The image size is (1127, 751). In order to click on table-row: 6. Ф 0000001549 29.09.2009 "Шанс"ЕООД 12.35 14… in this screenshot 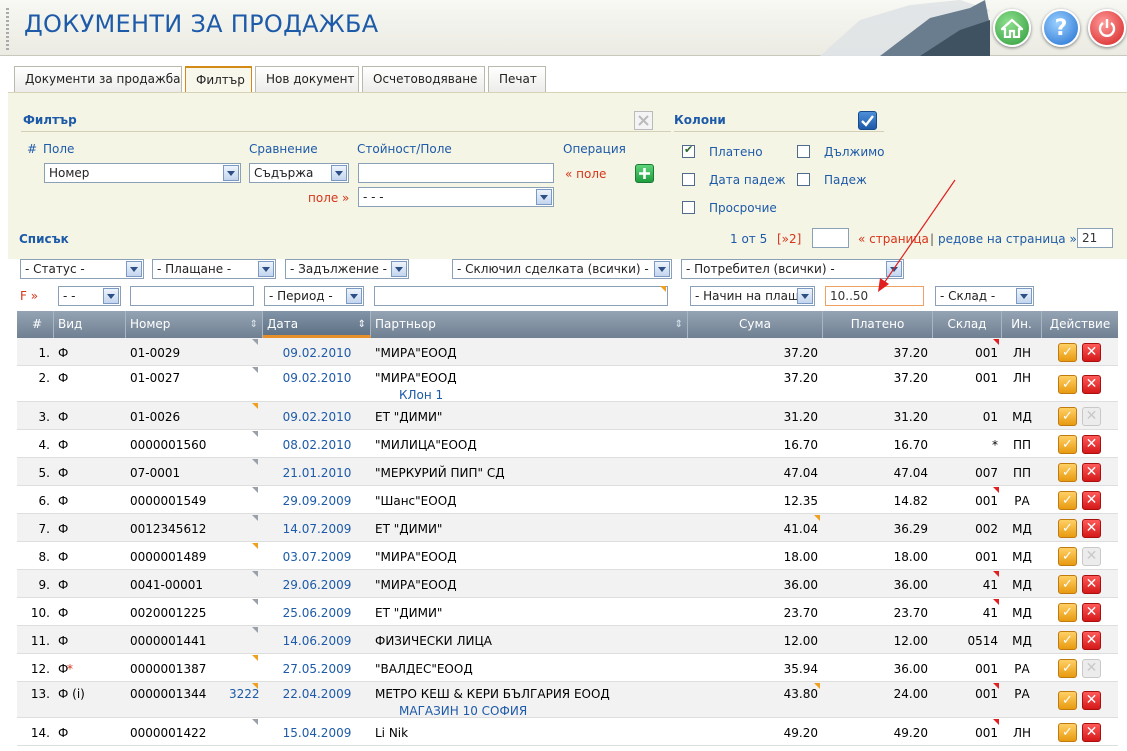, I will do `click(567, 500)`.